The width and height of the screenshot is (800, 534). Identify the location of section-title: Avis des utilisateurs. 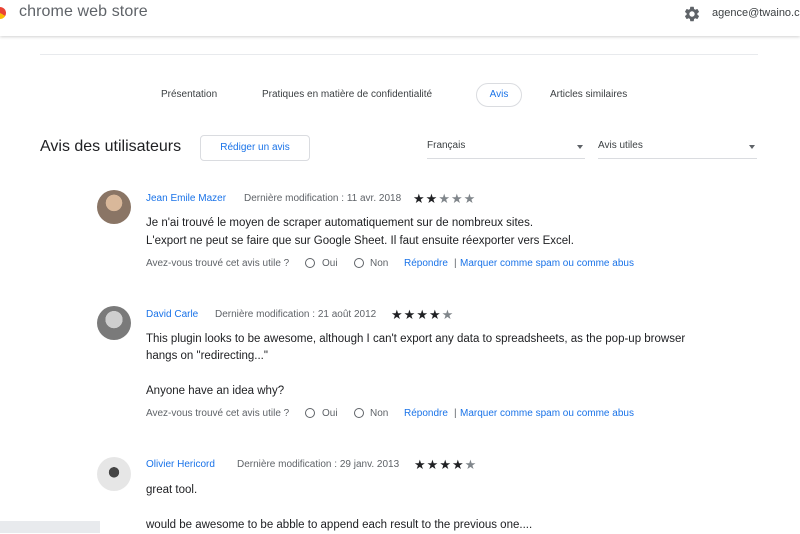
(111, 146).